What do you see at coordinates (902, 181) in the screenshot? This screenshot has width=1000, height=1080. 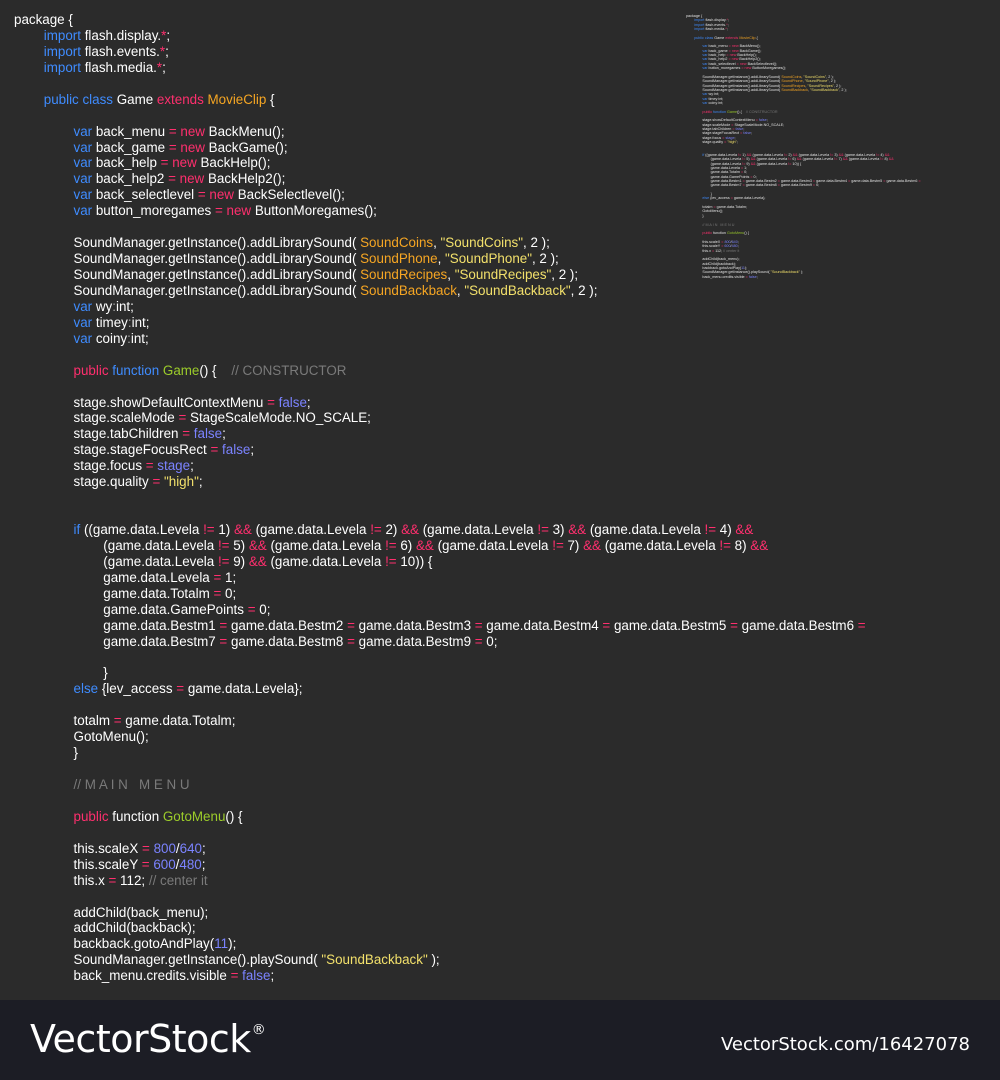 I see `minimap-token: game.data.Bestm6` at bounding box center [902, 181].